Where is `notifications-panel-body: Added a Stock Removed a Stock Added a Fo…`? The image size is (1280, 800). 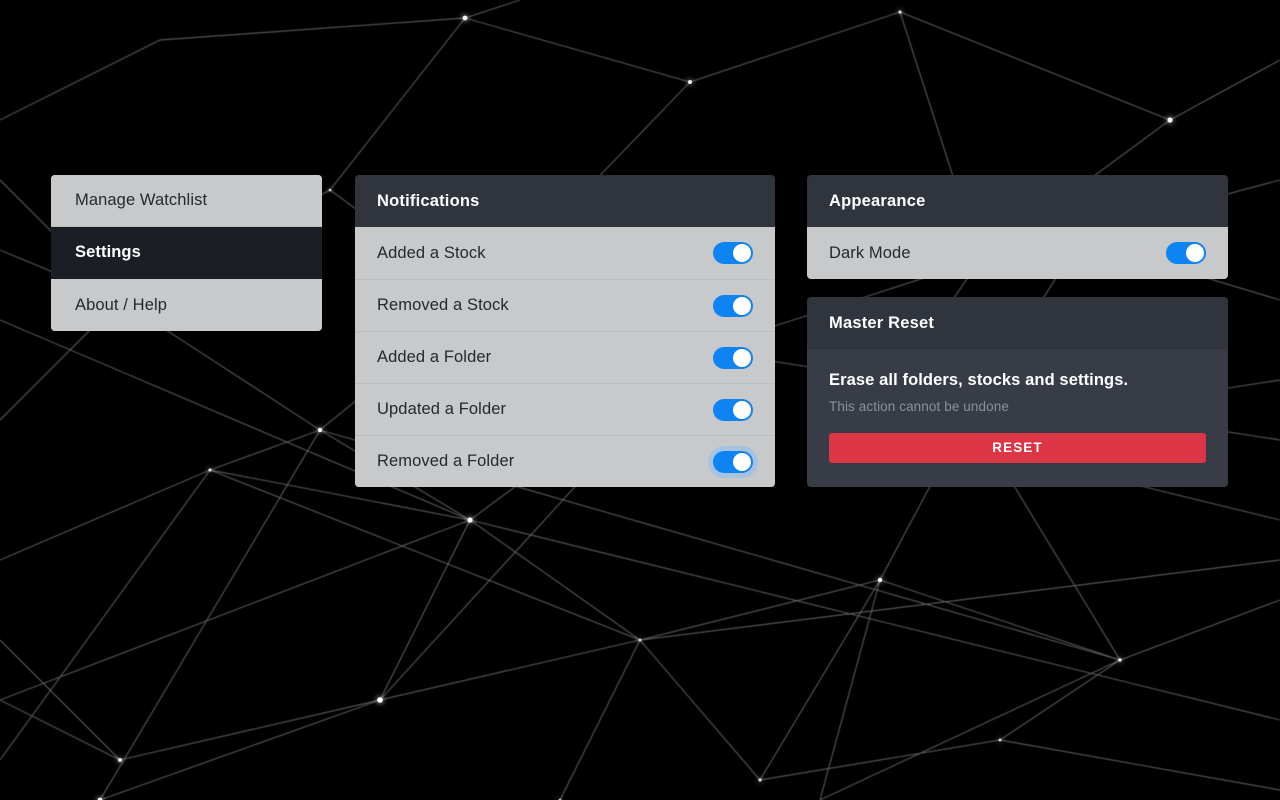
notifications-panel-body: Added a Stock Removed a Stock Added a Fo… is located at coordinates (565, 357).